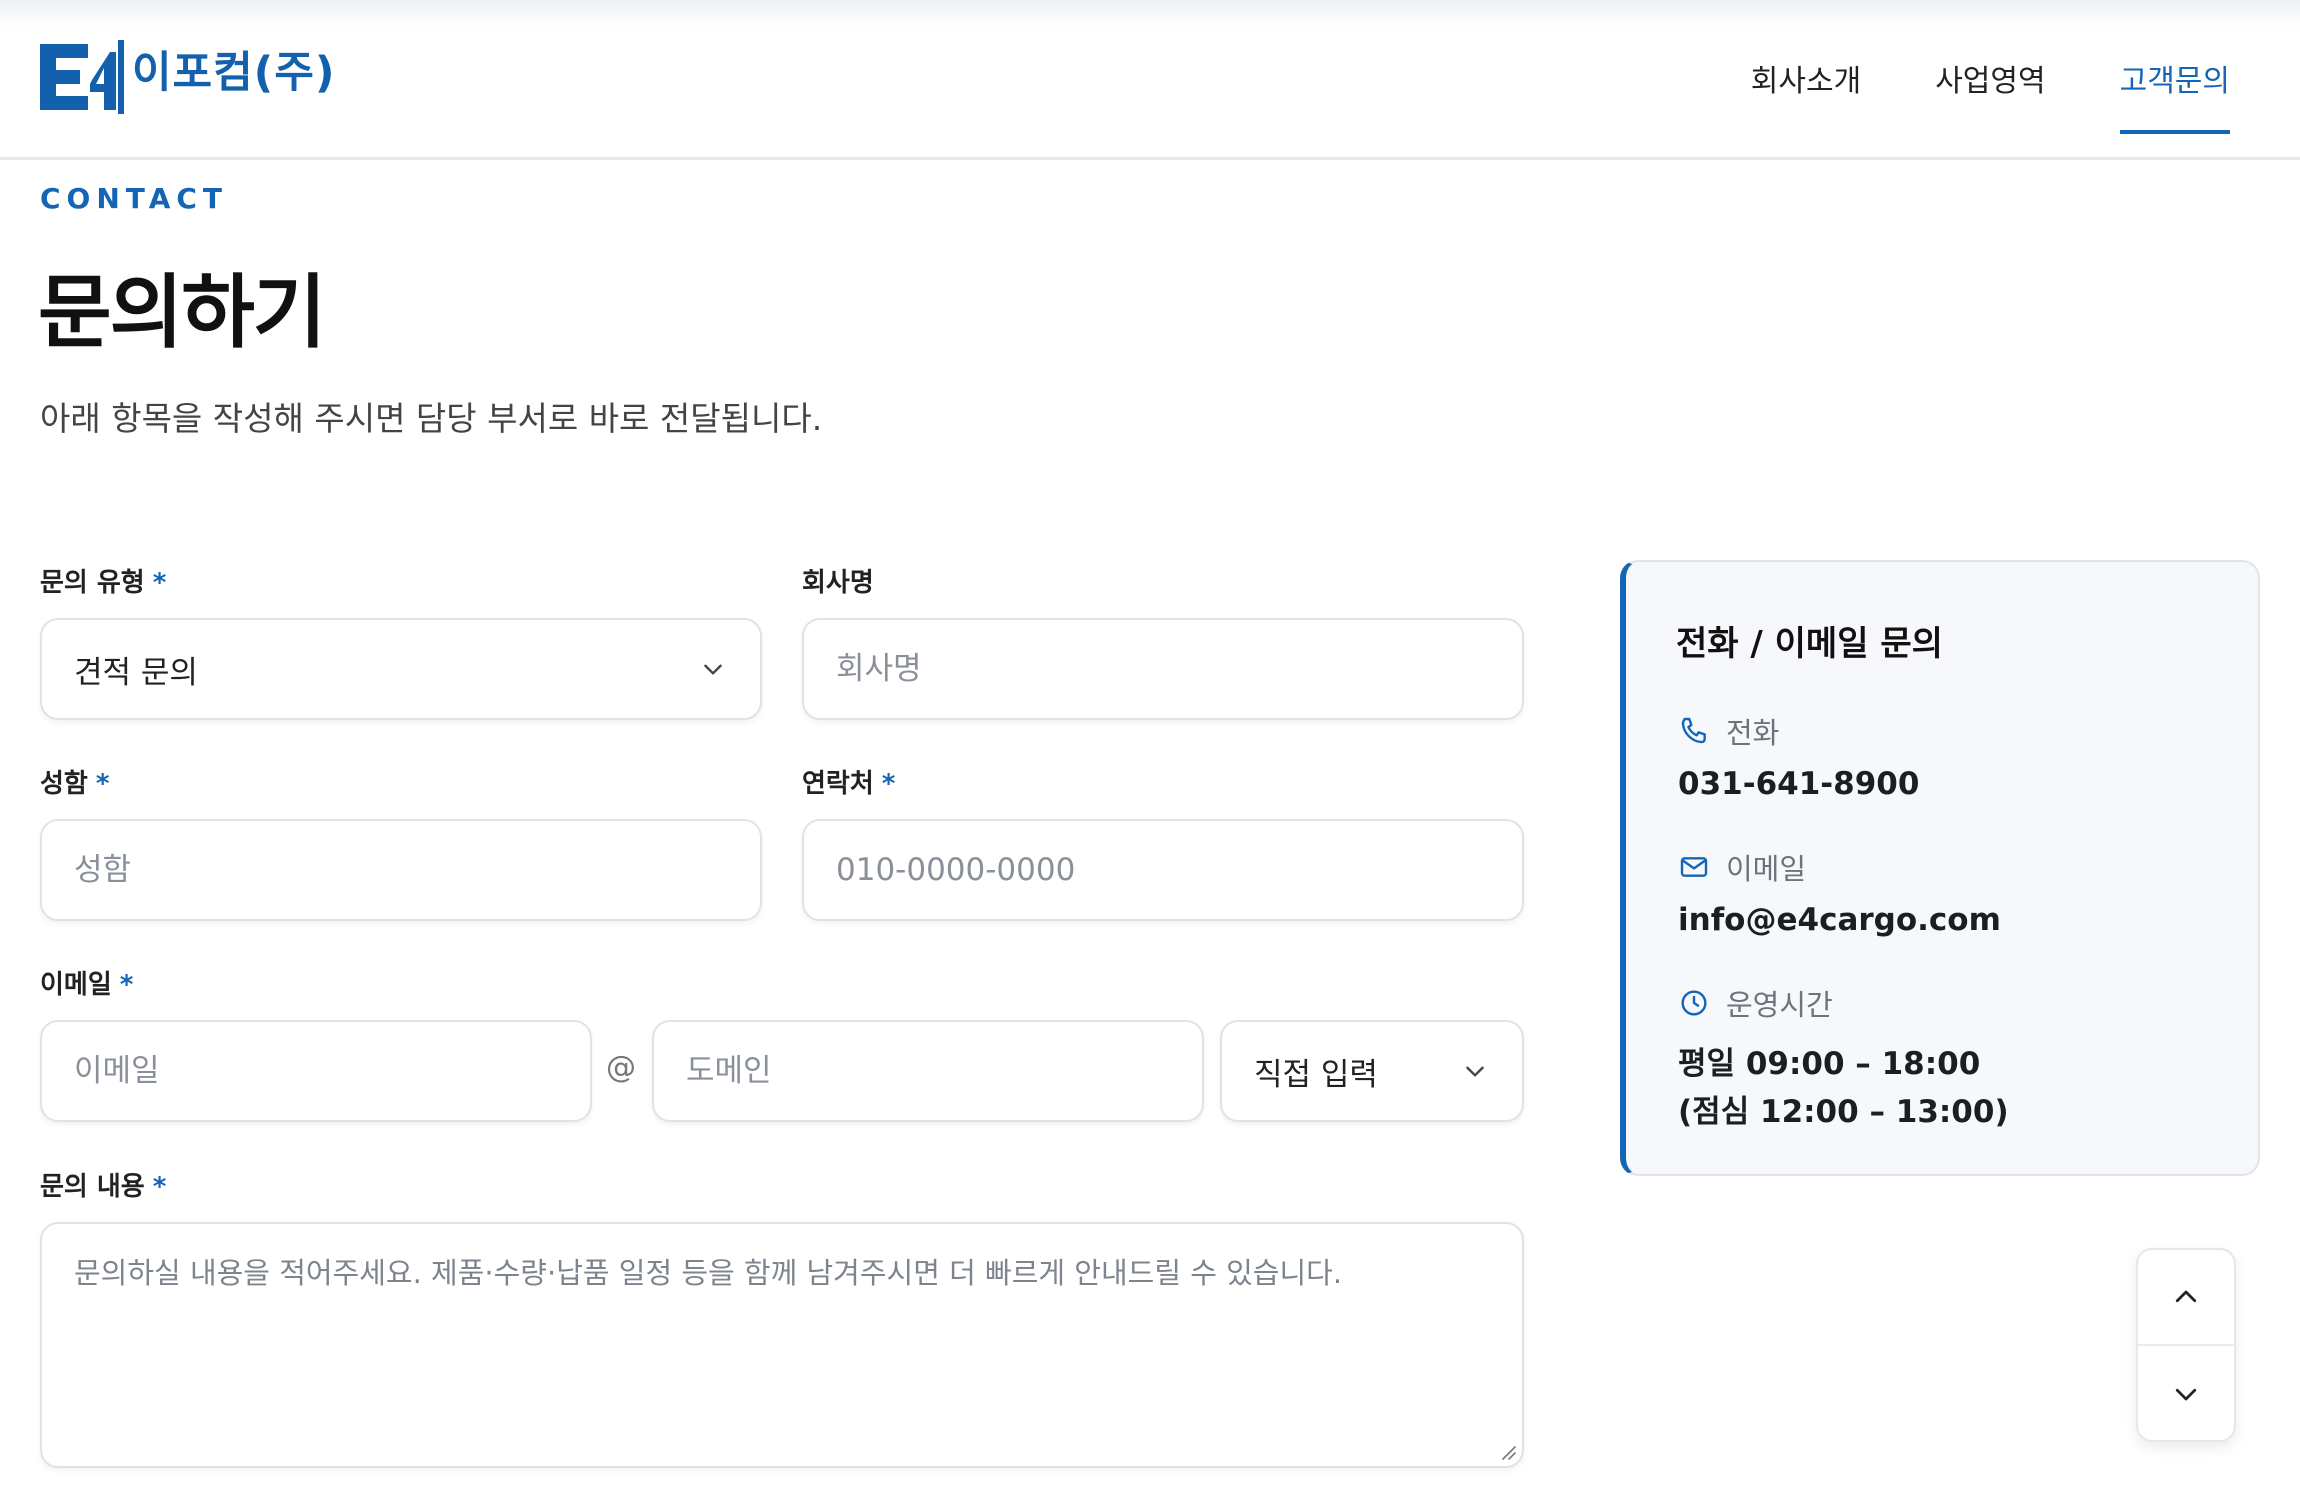  What do you see at coordinates (1766, 869) in the screenshot?
I see `email-label-text: 이메일` at bounding box center [1766, 869].